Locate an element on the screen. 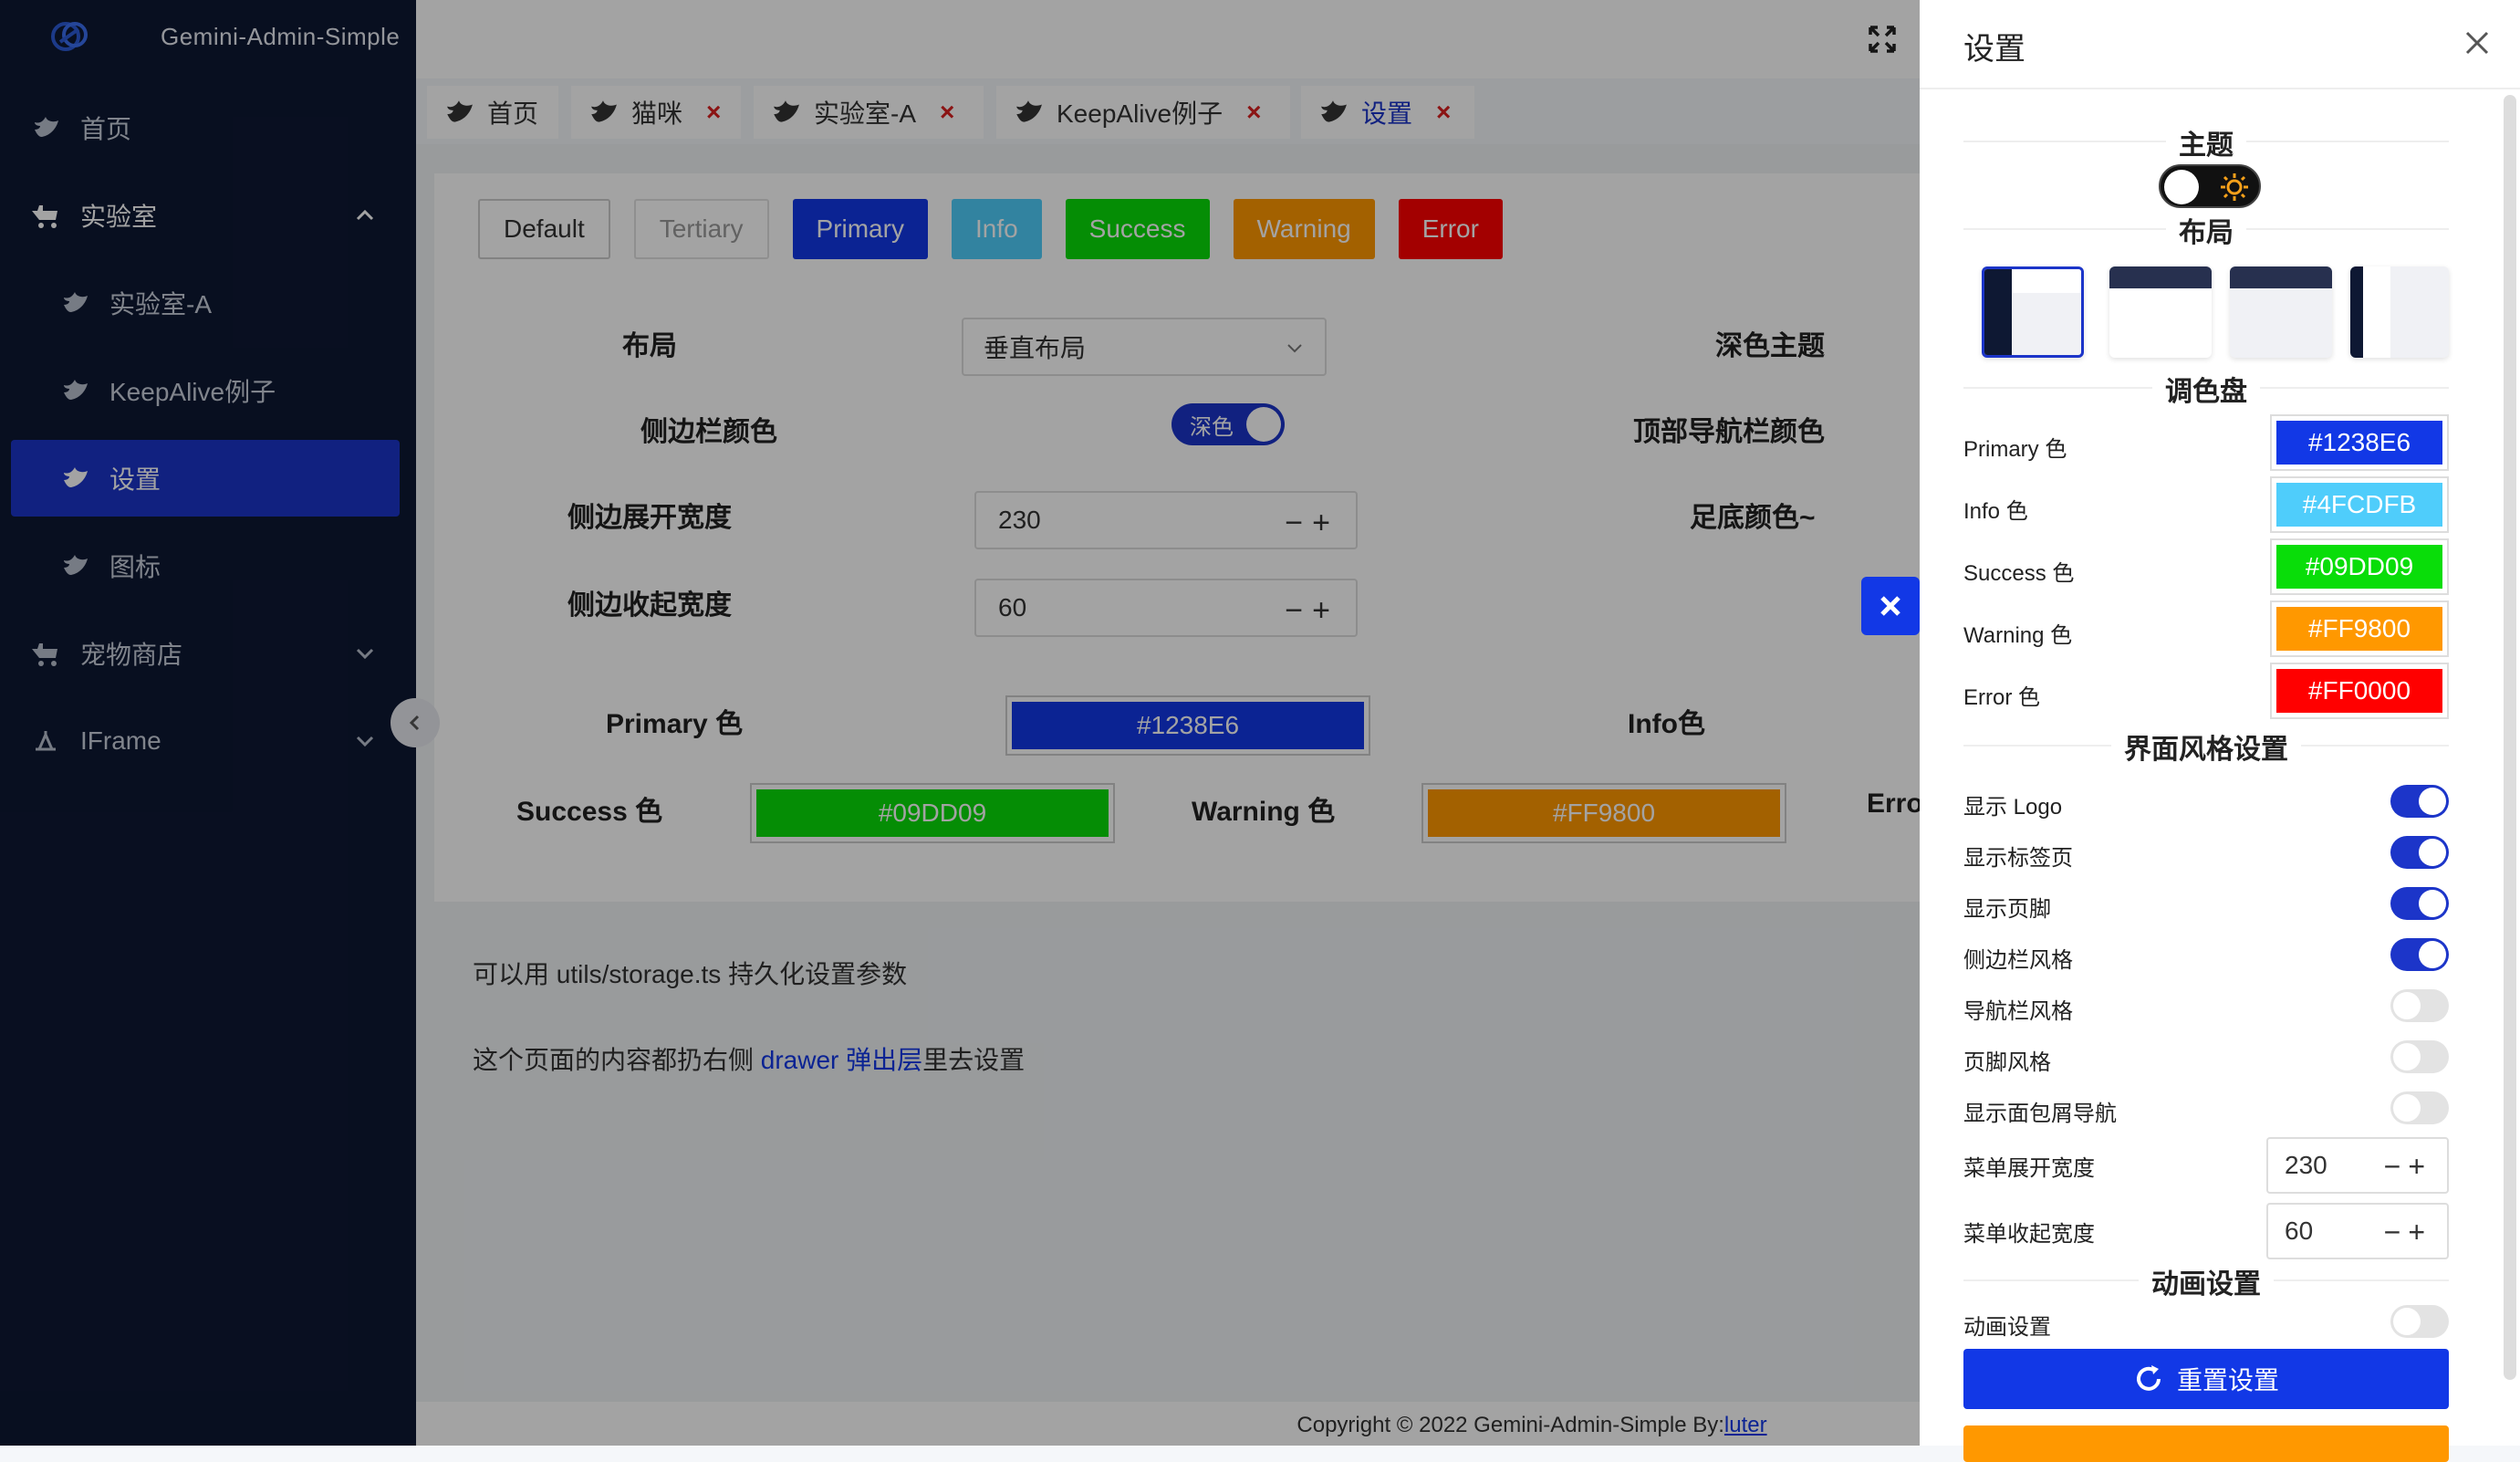 This screenshot has height=1462, width=2520. section-ui-style: 界面风格设置 is located at coordinates (2206, 745).